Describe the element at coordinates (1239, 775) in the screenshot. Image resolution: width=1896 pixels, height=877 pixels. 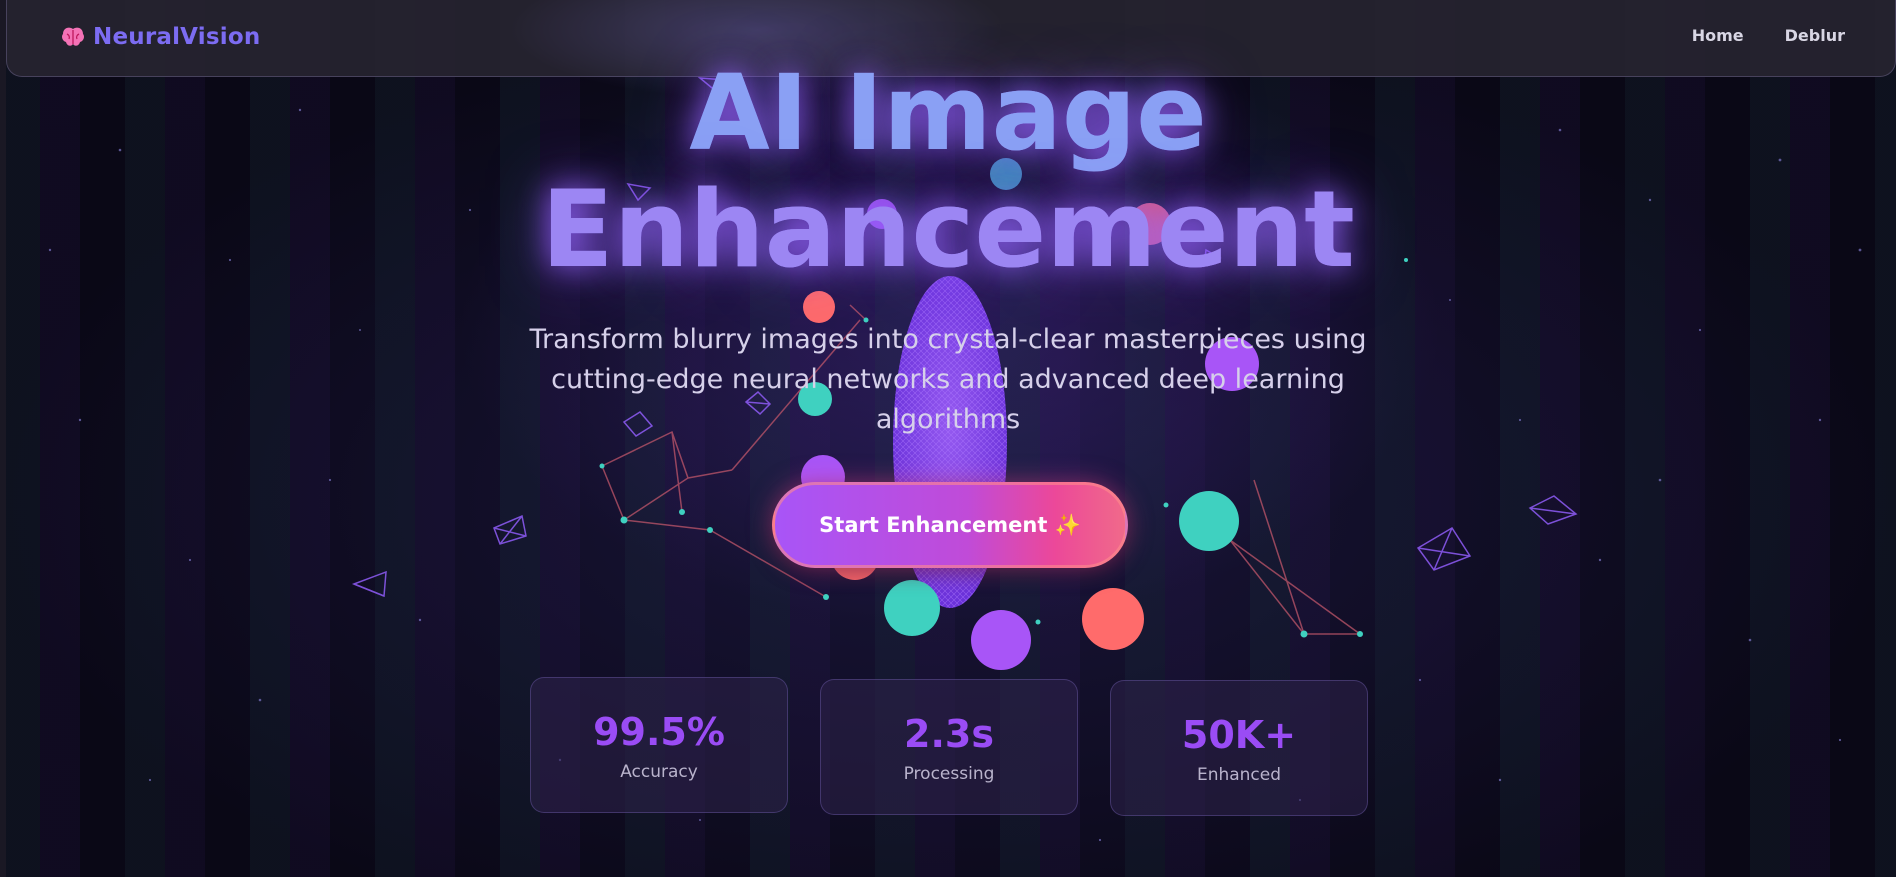
I see `stat-label: Enhanced` at that location.